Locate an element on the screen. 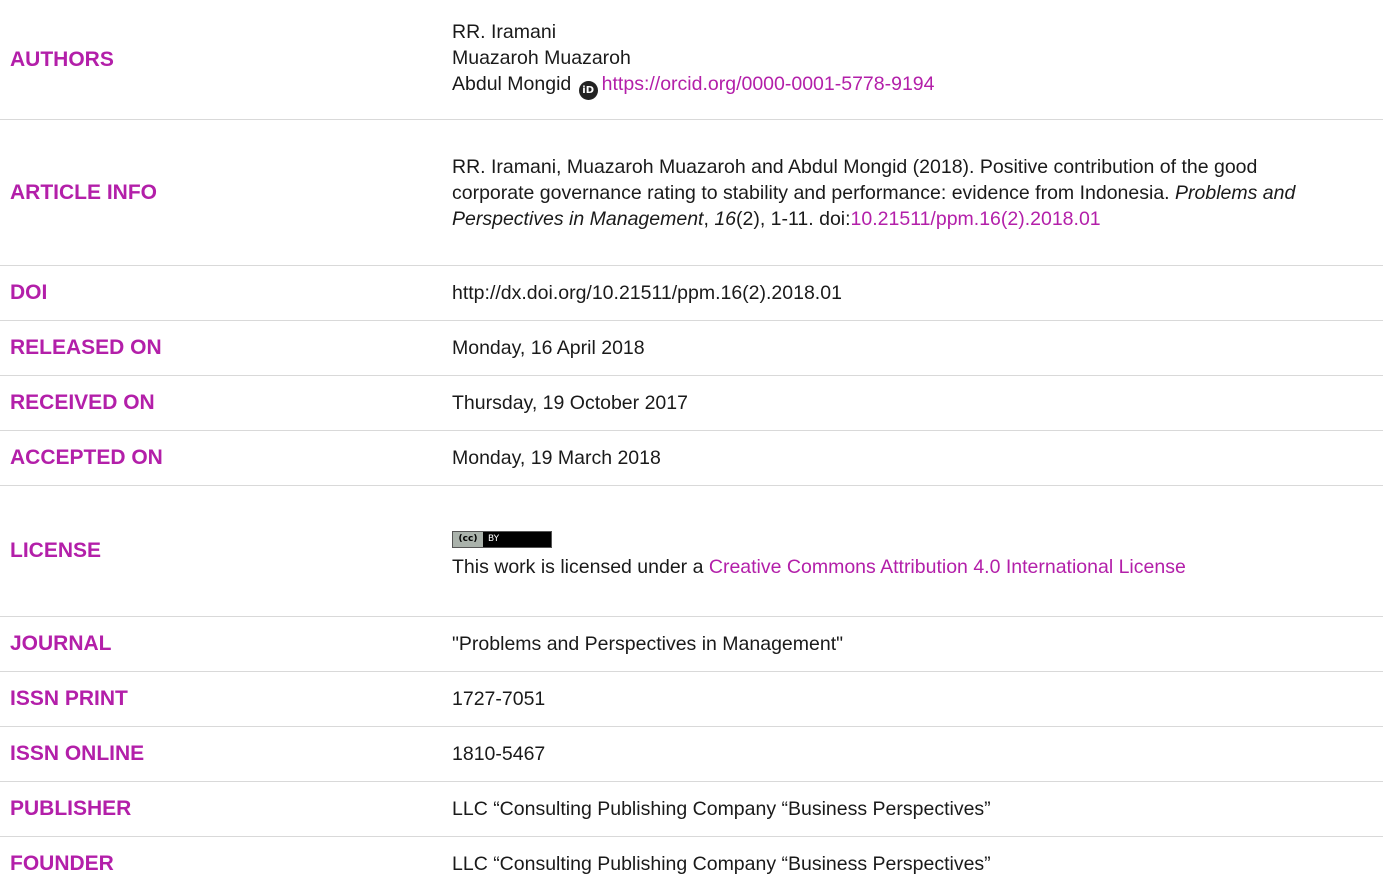 The width and height of the screenshot is (1383, 891). license-label: LICENSE is located at coordinates (56, 550).